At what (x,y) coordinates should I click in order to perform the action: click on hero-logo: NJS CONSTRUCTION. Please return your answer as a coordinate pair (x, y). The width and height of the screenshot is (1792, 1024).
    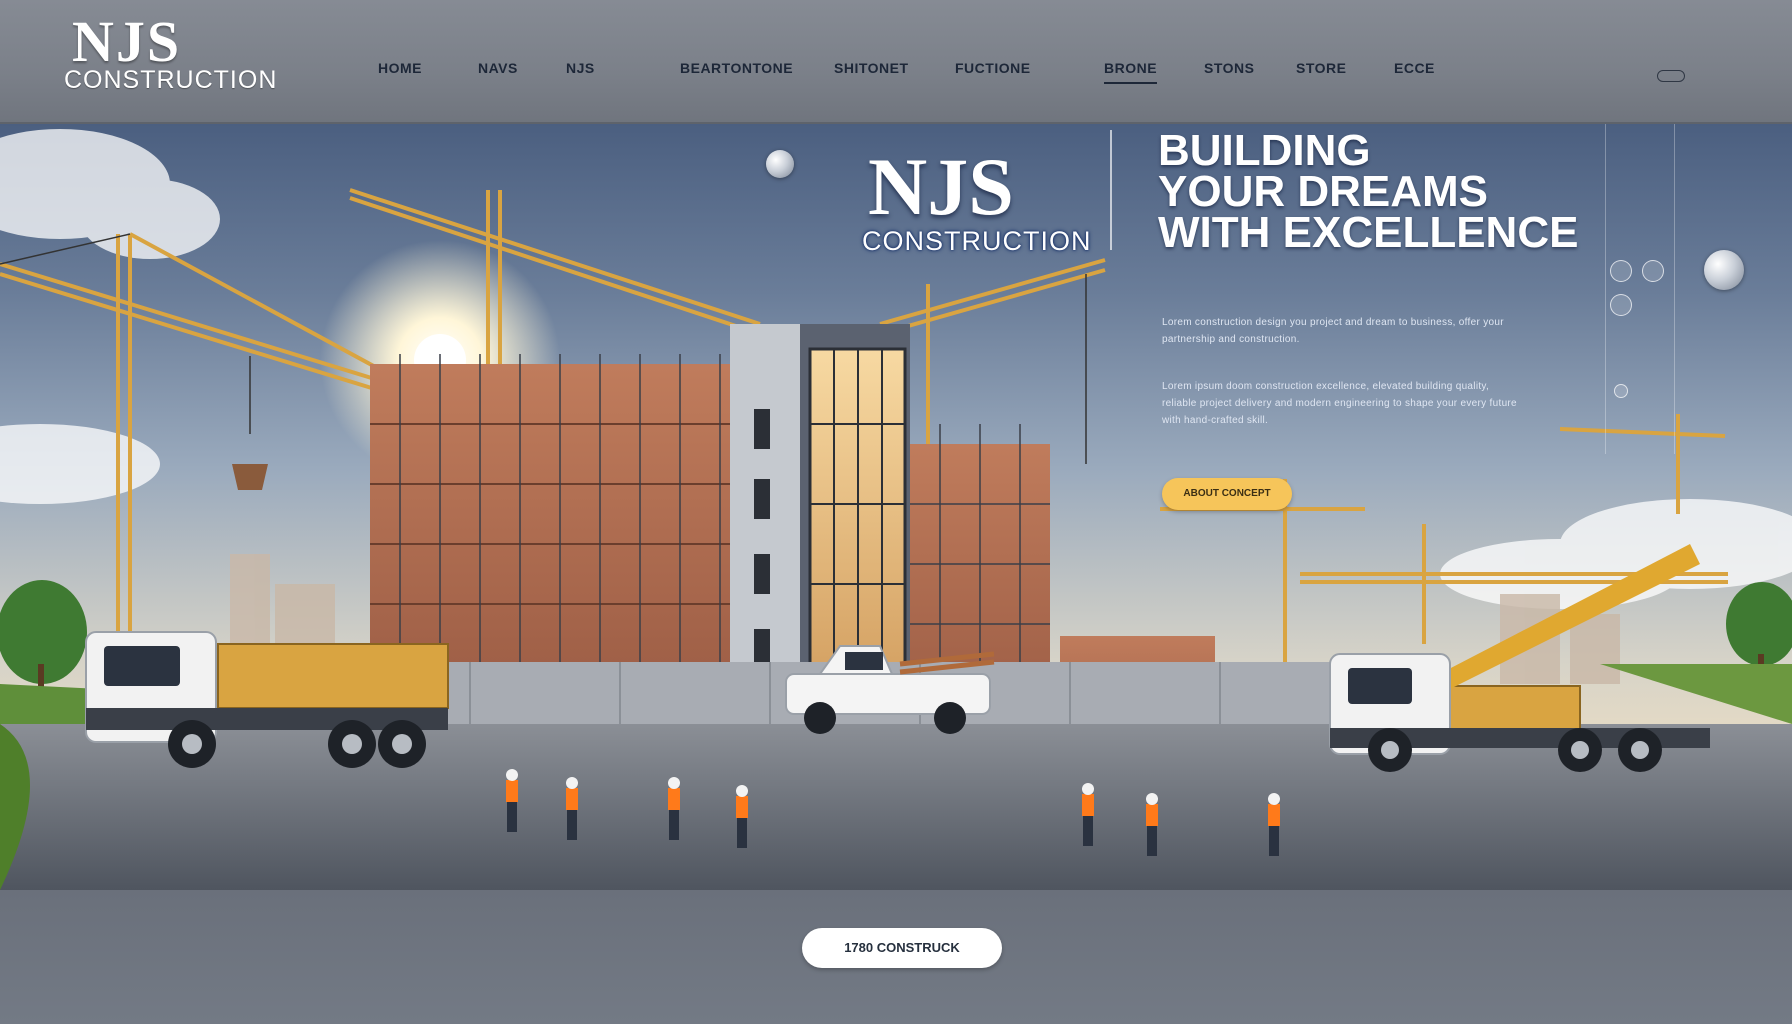
    Looking at the image, I should click on (980, 198).